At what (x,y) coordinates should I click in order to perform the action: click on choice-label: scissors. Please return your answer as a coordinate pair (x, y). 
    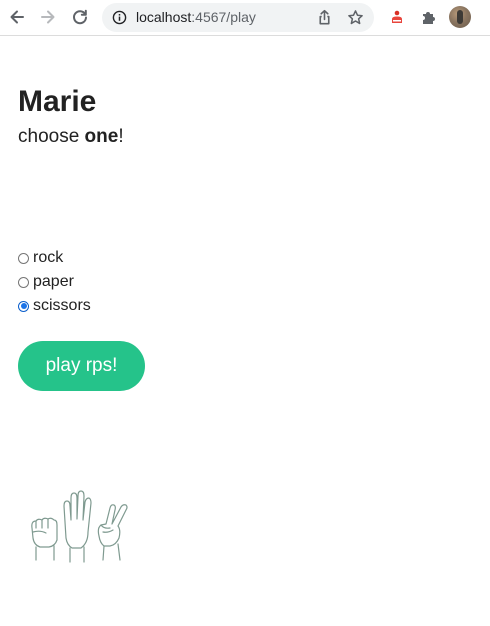
    Looking at the image, I should click on (62, 305).